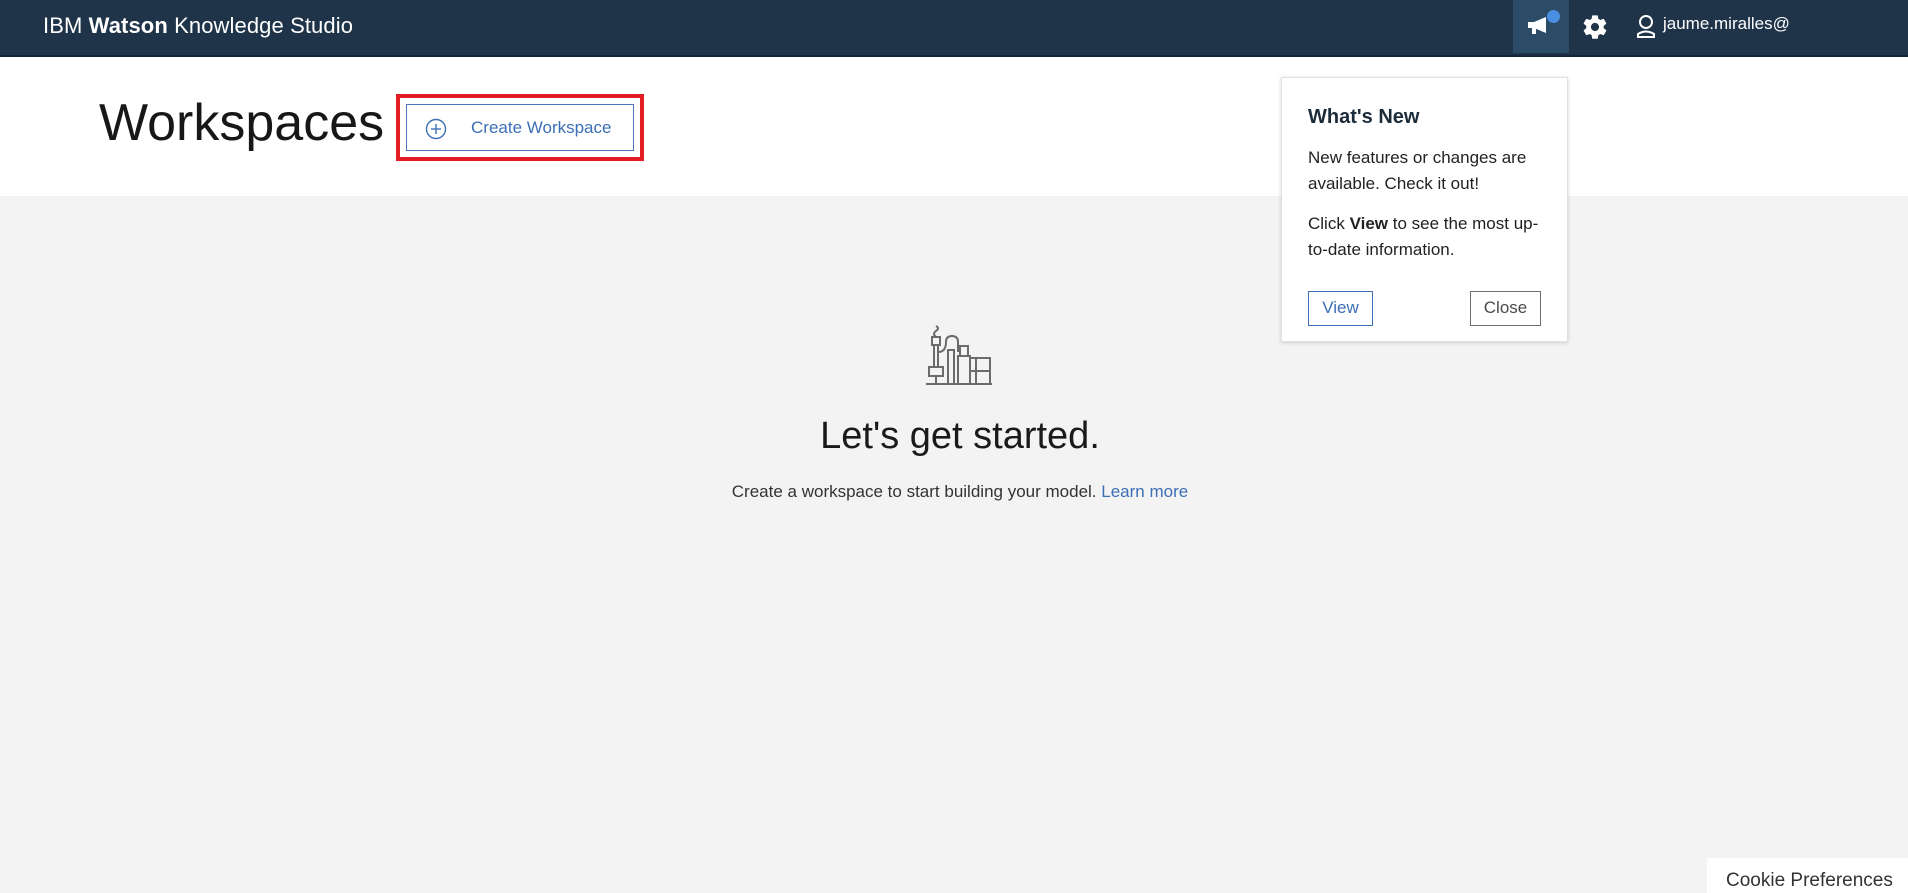 This screenshot has width=1908, height=893. I want to click on instructions-bold: View, so click(1369, 223).